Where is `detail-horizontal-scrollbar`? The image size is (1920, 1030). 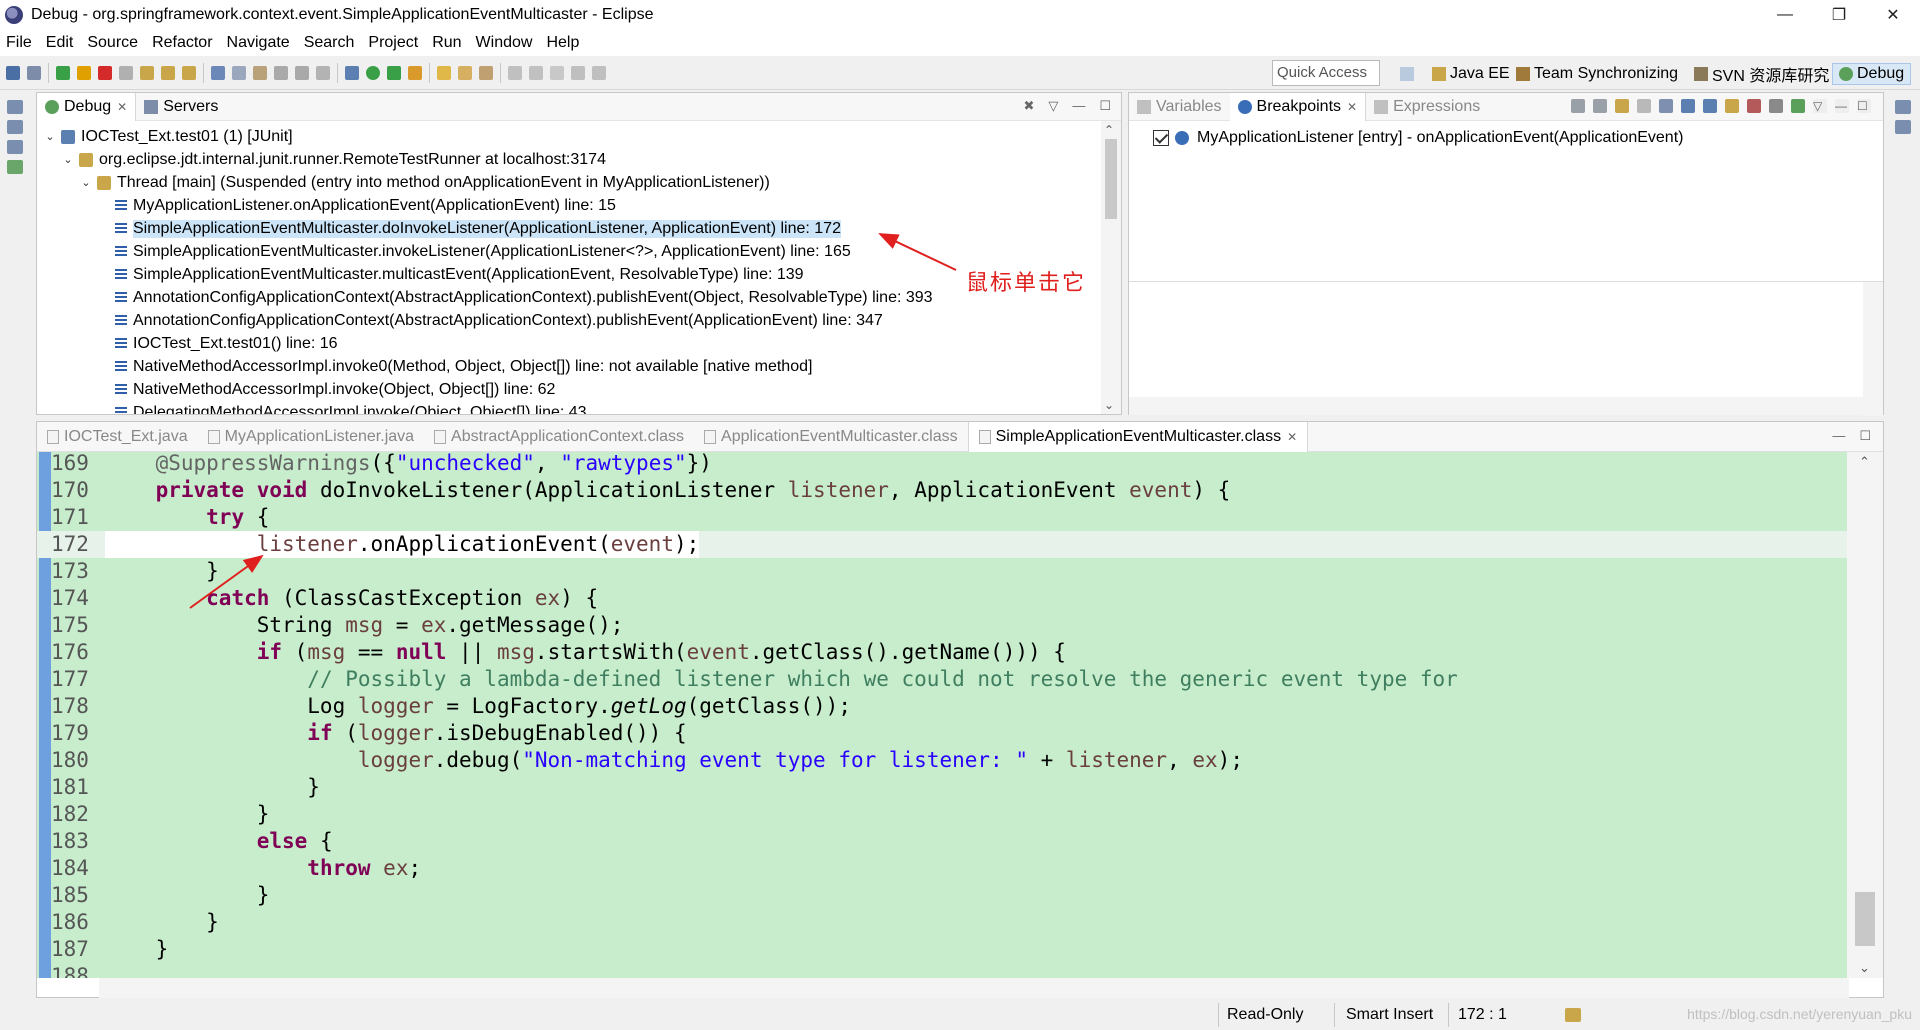 detail-horizontal-scrollbar is located at coordinates (1496, 406).